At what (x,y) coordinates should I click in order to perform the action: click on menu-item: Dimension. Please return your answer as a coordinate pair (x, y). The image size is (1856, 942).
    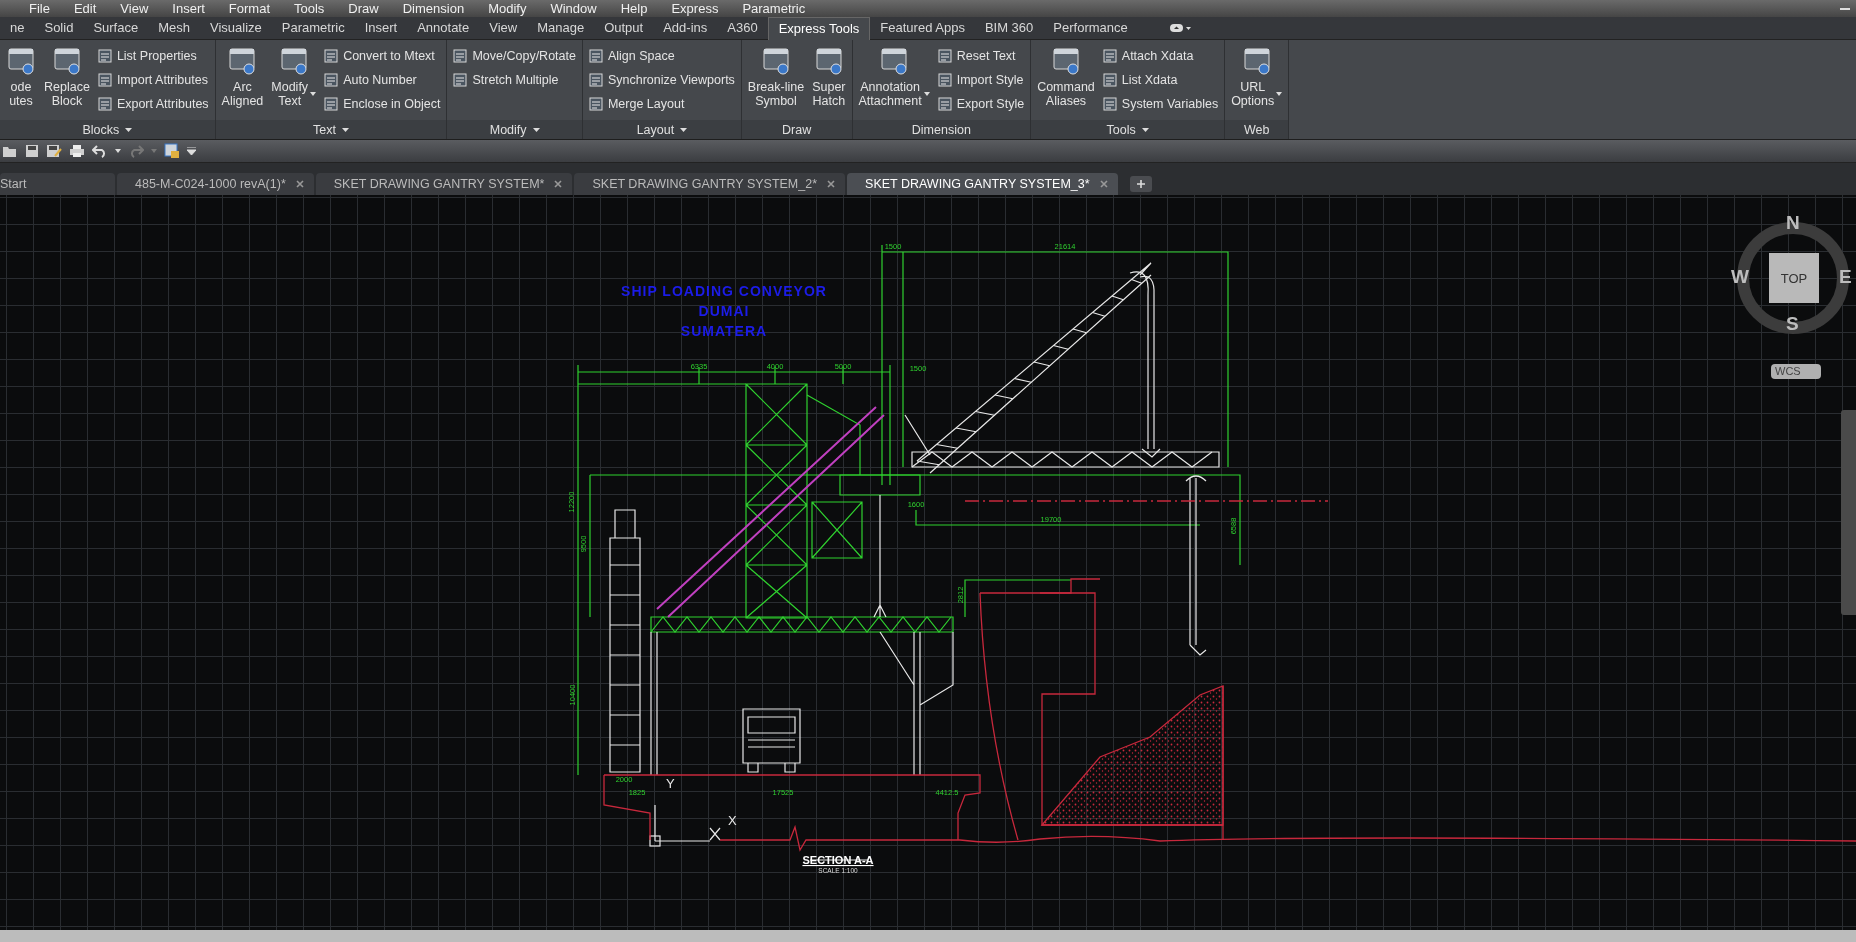
    Looking at the image, I should click on (433, 8).